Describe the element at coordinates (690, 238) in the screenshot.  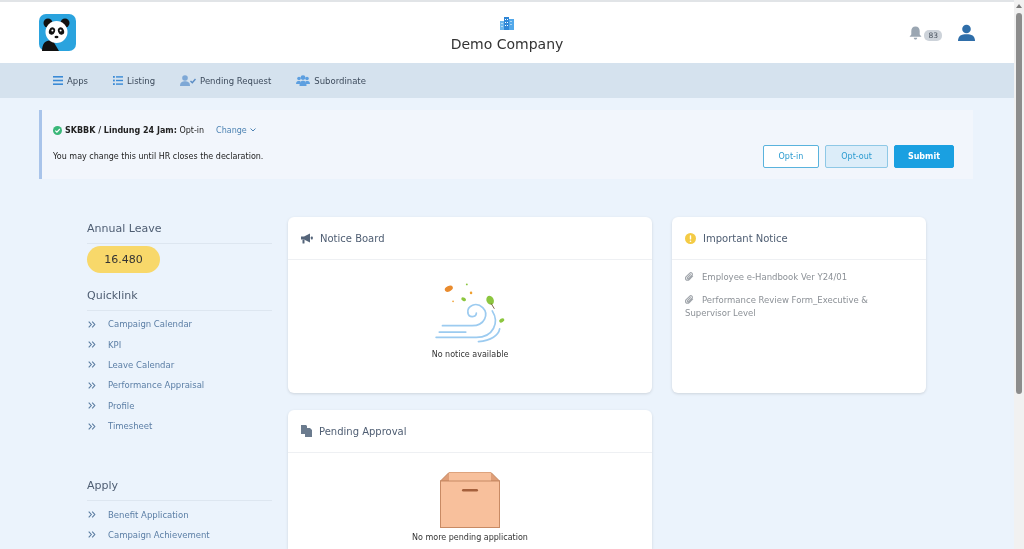
I see `exclamation-icon` at that location.